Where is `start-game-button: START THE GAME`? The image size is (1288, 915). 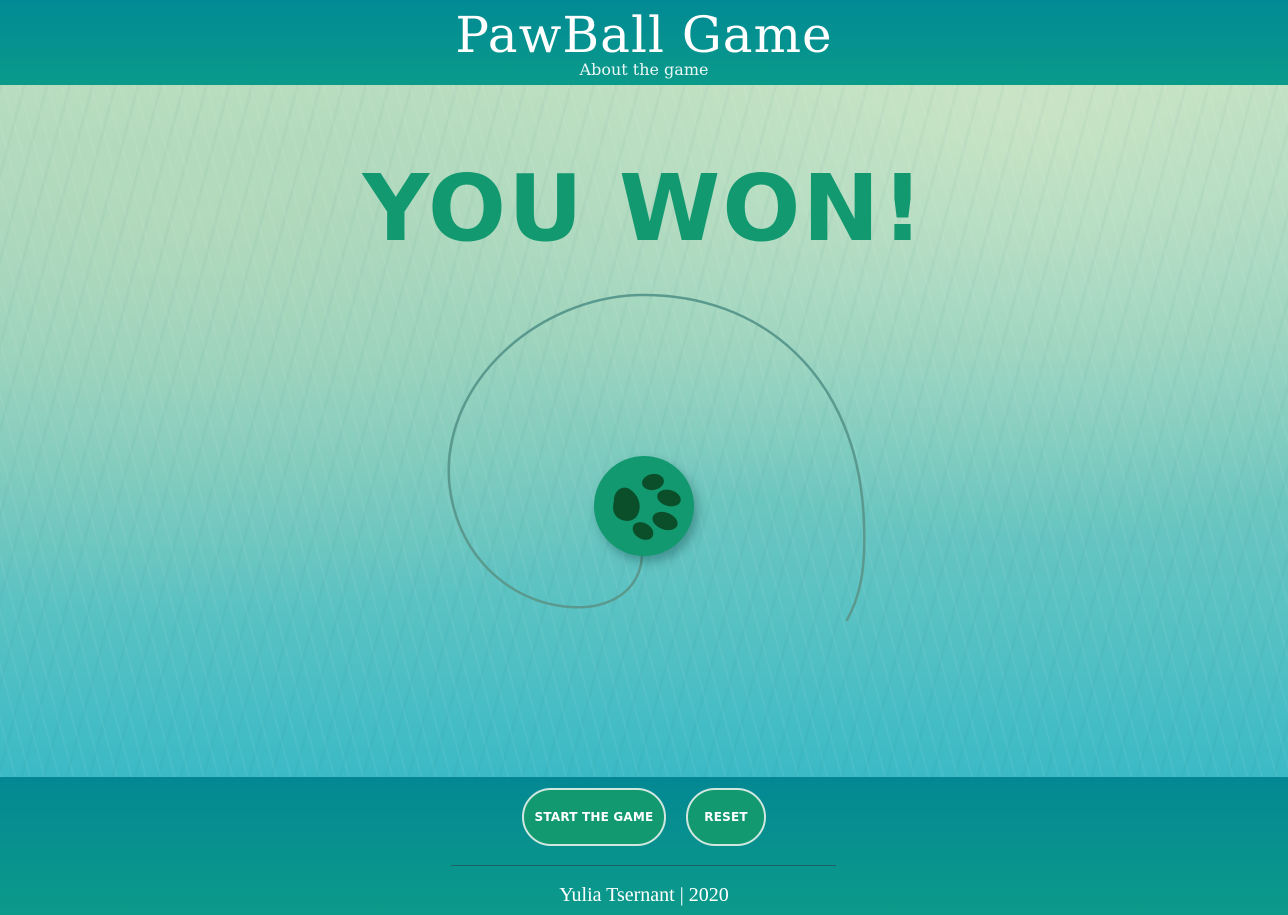 start-game-button: START THE GAME is located at coordinates (594, 817).